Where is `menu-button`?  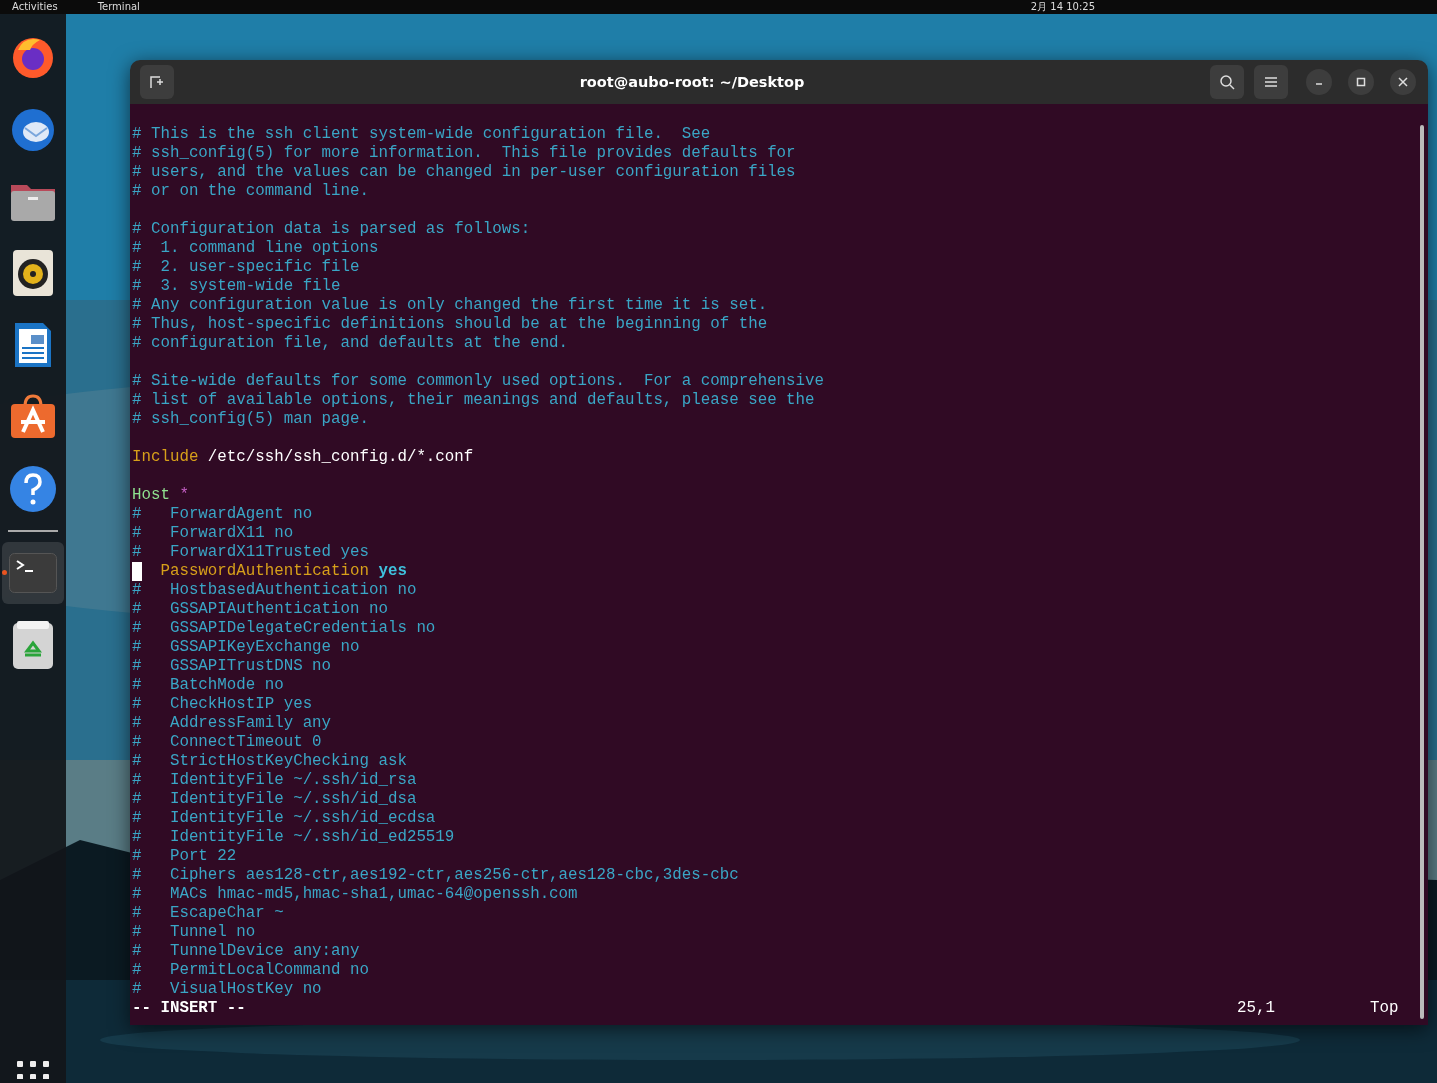 menu-button is located at coordinates (1271, 82).